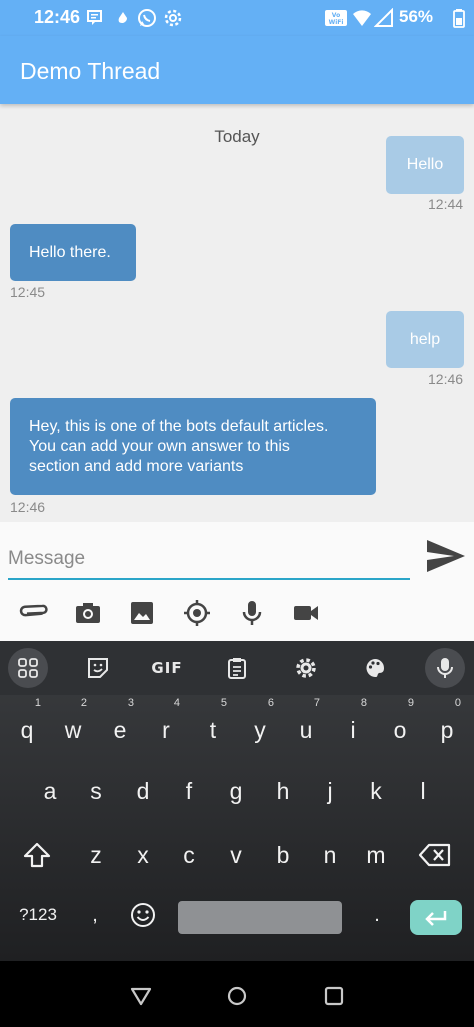  I want to click on backspace-key, so click(435, 855).